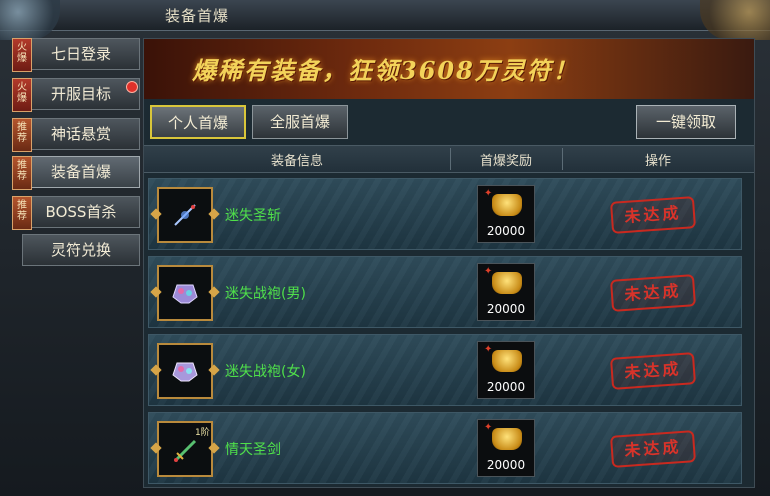  I want to click on table-row: 迷失战袍(男) ✦ 20000 未达成, so click(445, 292).